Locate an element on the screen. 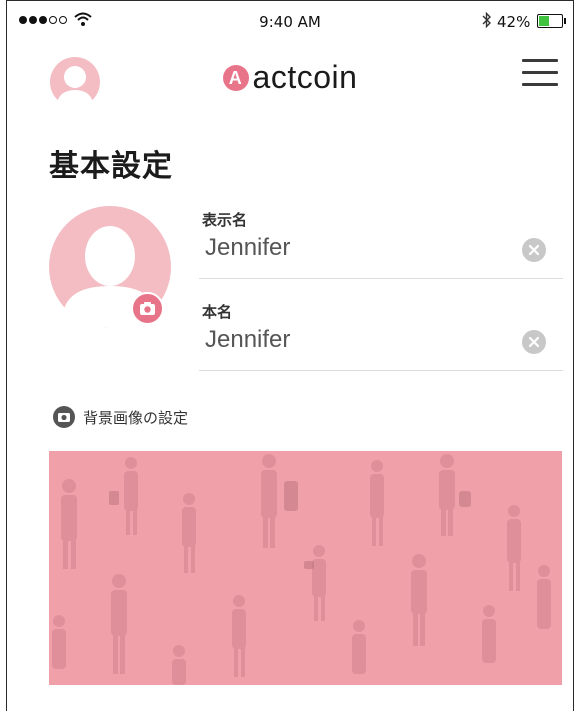  nav-bar: Aactcoin is located at coordinates (290, 83).